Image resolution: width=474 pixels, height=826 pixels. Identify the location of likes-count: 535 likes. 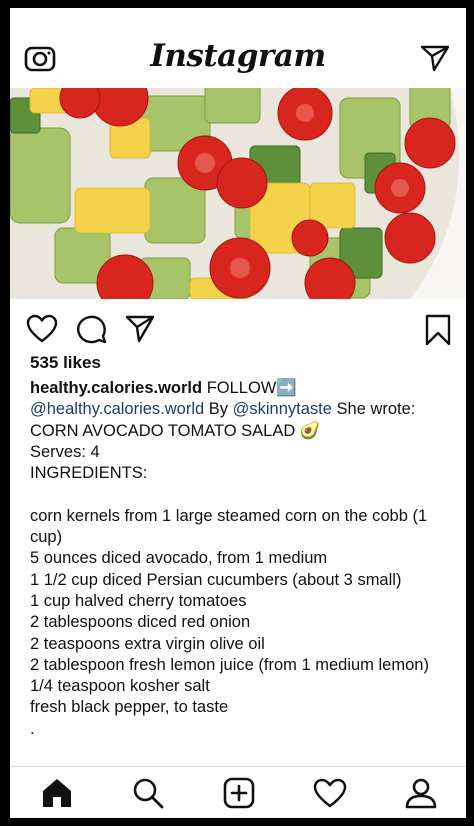
(65, 363).